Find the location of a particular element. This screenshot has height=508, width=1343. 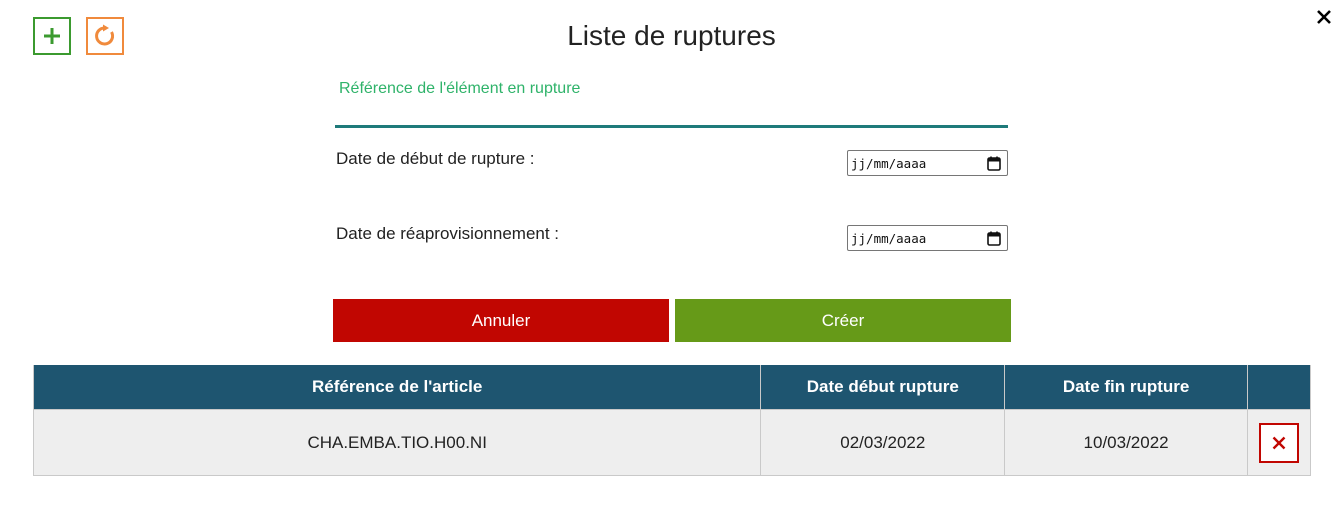

start-date-input: jj/mm/aaaa is located at coordinates (927, 163).